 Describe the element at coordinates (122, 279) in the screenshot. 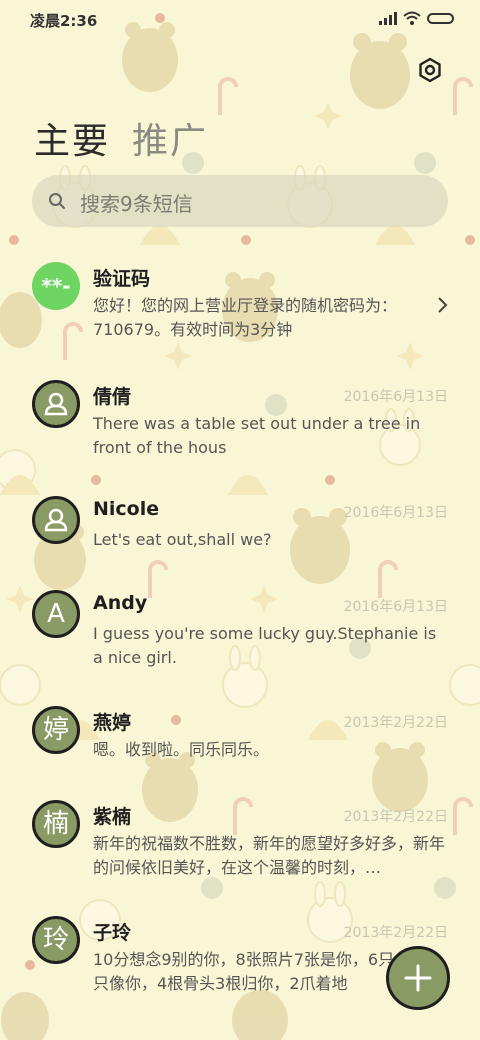

I see `contact-name: 验证码` at that location.